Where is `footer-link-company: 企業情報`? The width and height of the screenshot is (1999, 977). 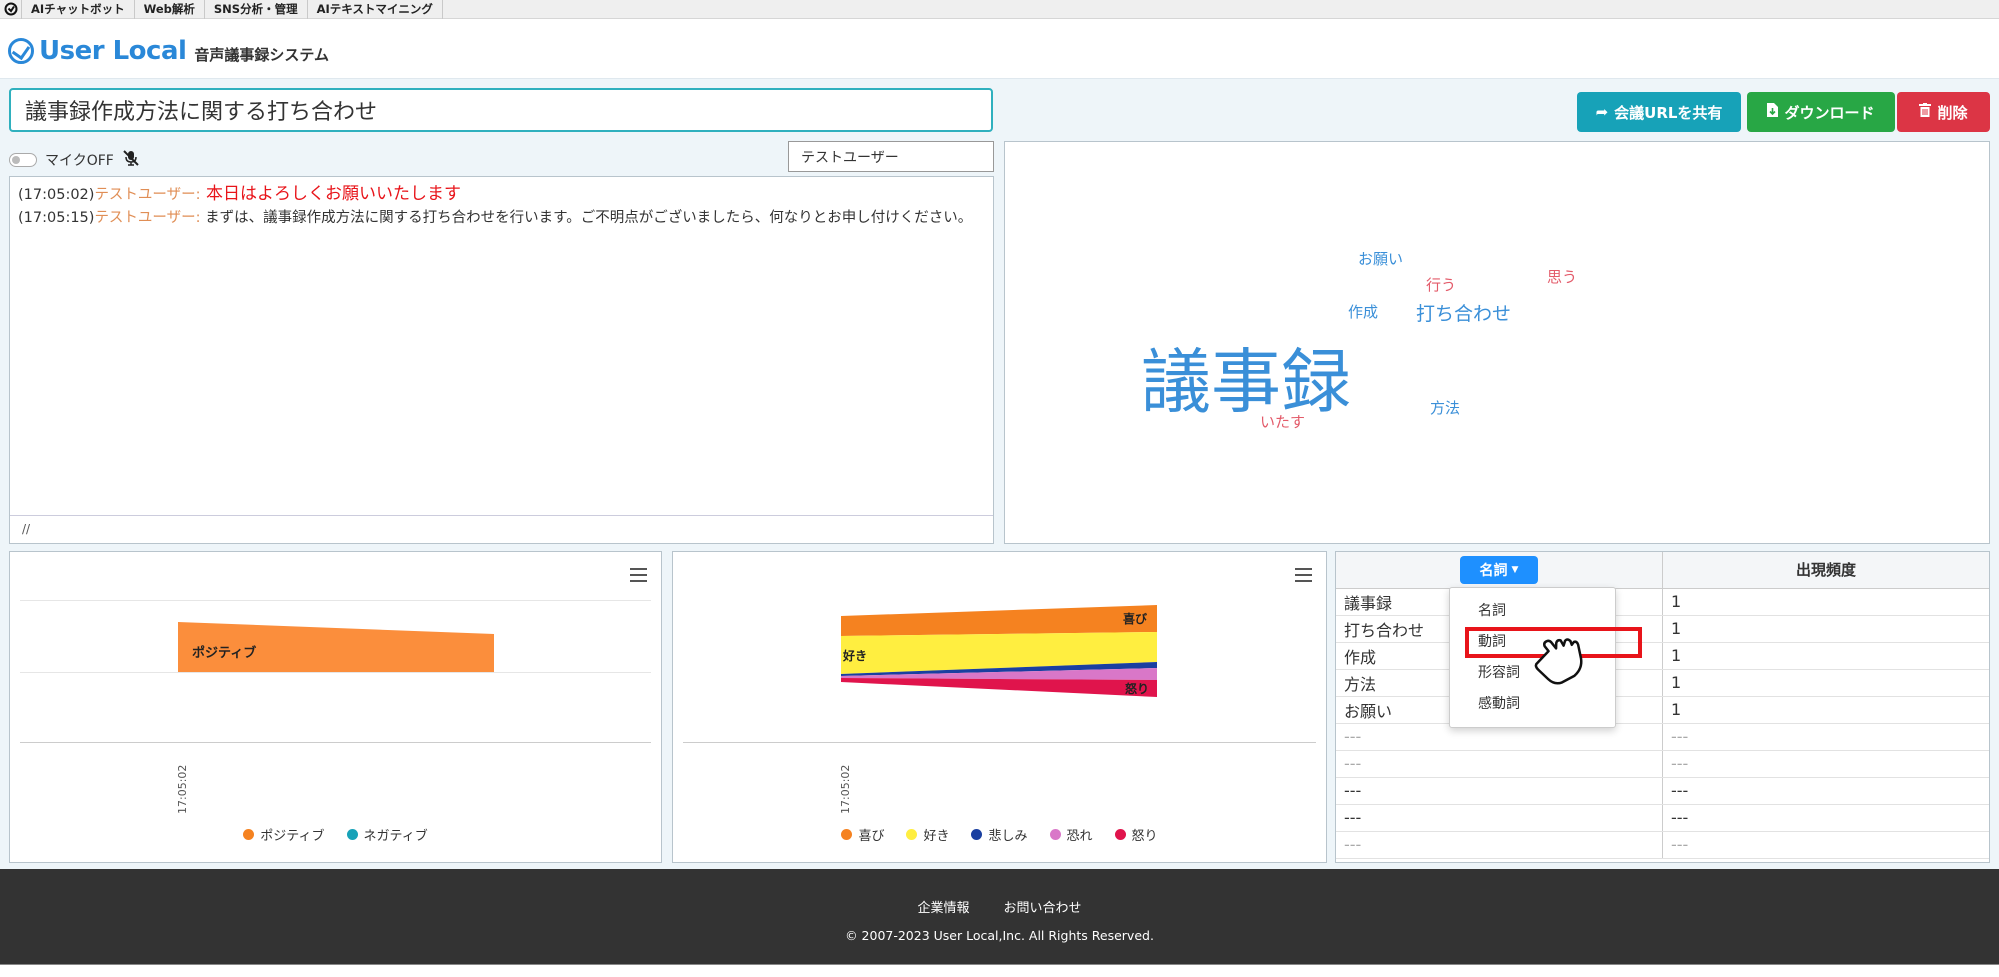
footer-link-company: 企業情報 is located at coordinates (943, 906).